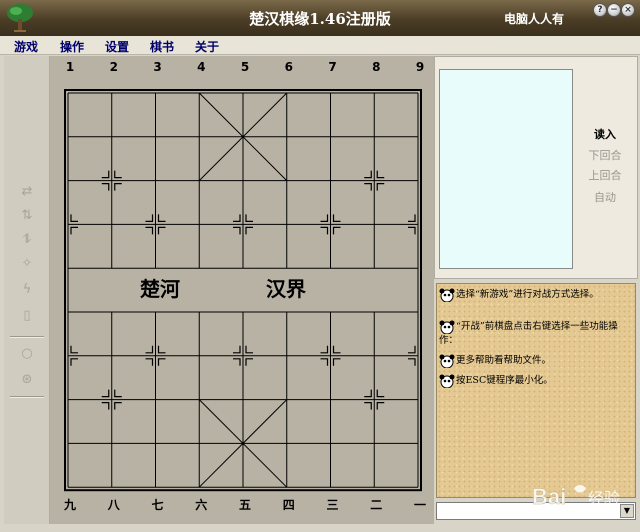  Describe the element at coordinates (528, 333) in the screenshot. I see `info-item: “开战”前棋盘点击右键选择一些功能操作：` at that location.